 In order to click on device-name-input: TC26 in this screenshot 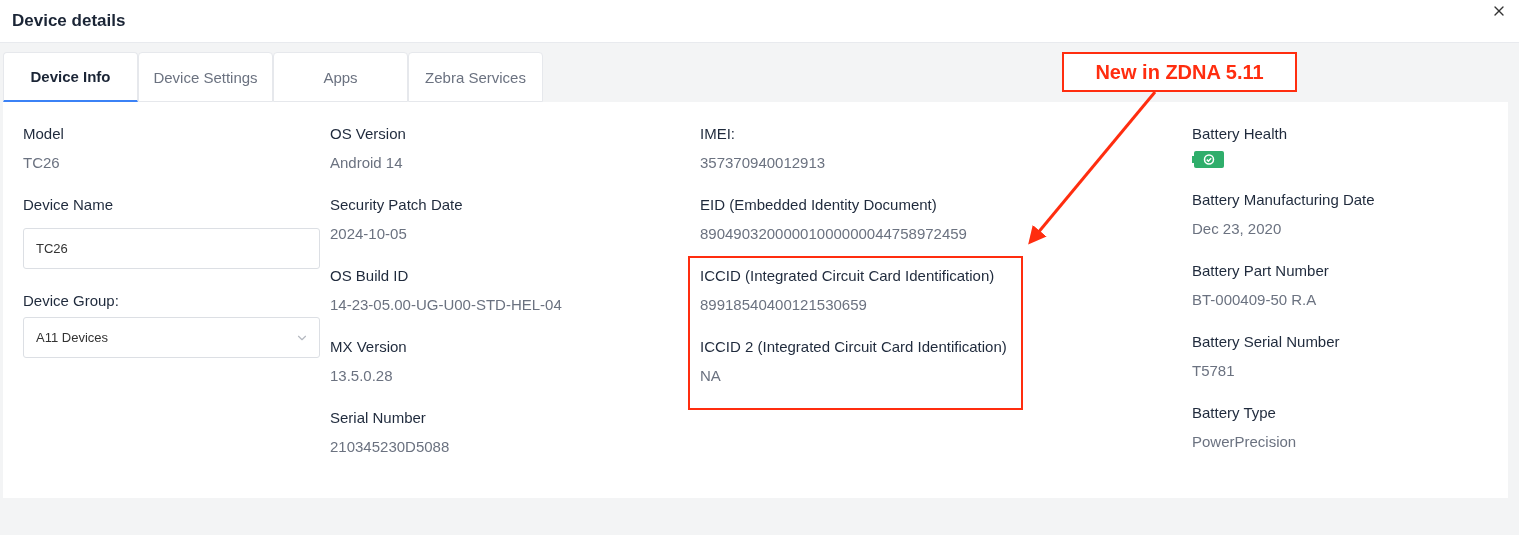, I will do `click(171, 248)`.